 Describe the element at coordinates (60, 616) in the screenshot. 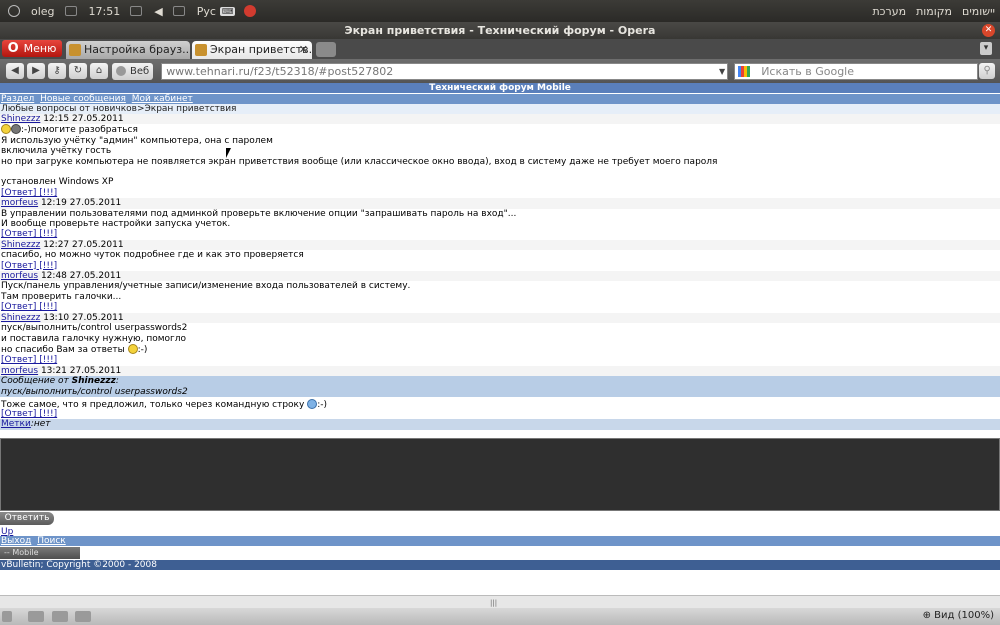

I see `turbo-icon` at that location.